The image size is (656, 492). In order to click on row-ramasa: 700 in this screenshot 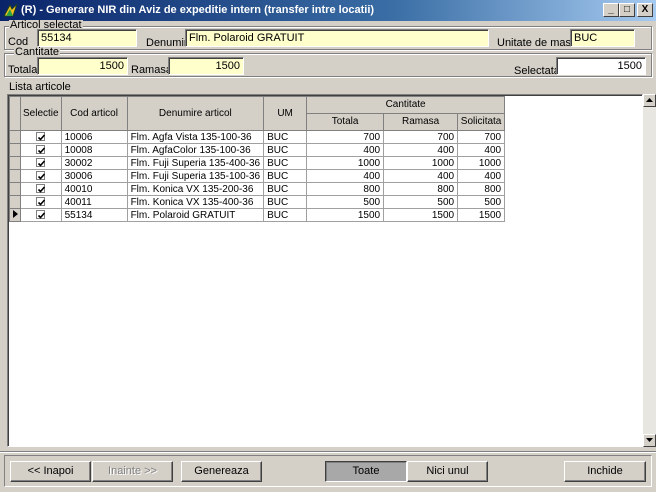, I will do `click(421, 137)`.